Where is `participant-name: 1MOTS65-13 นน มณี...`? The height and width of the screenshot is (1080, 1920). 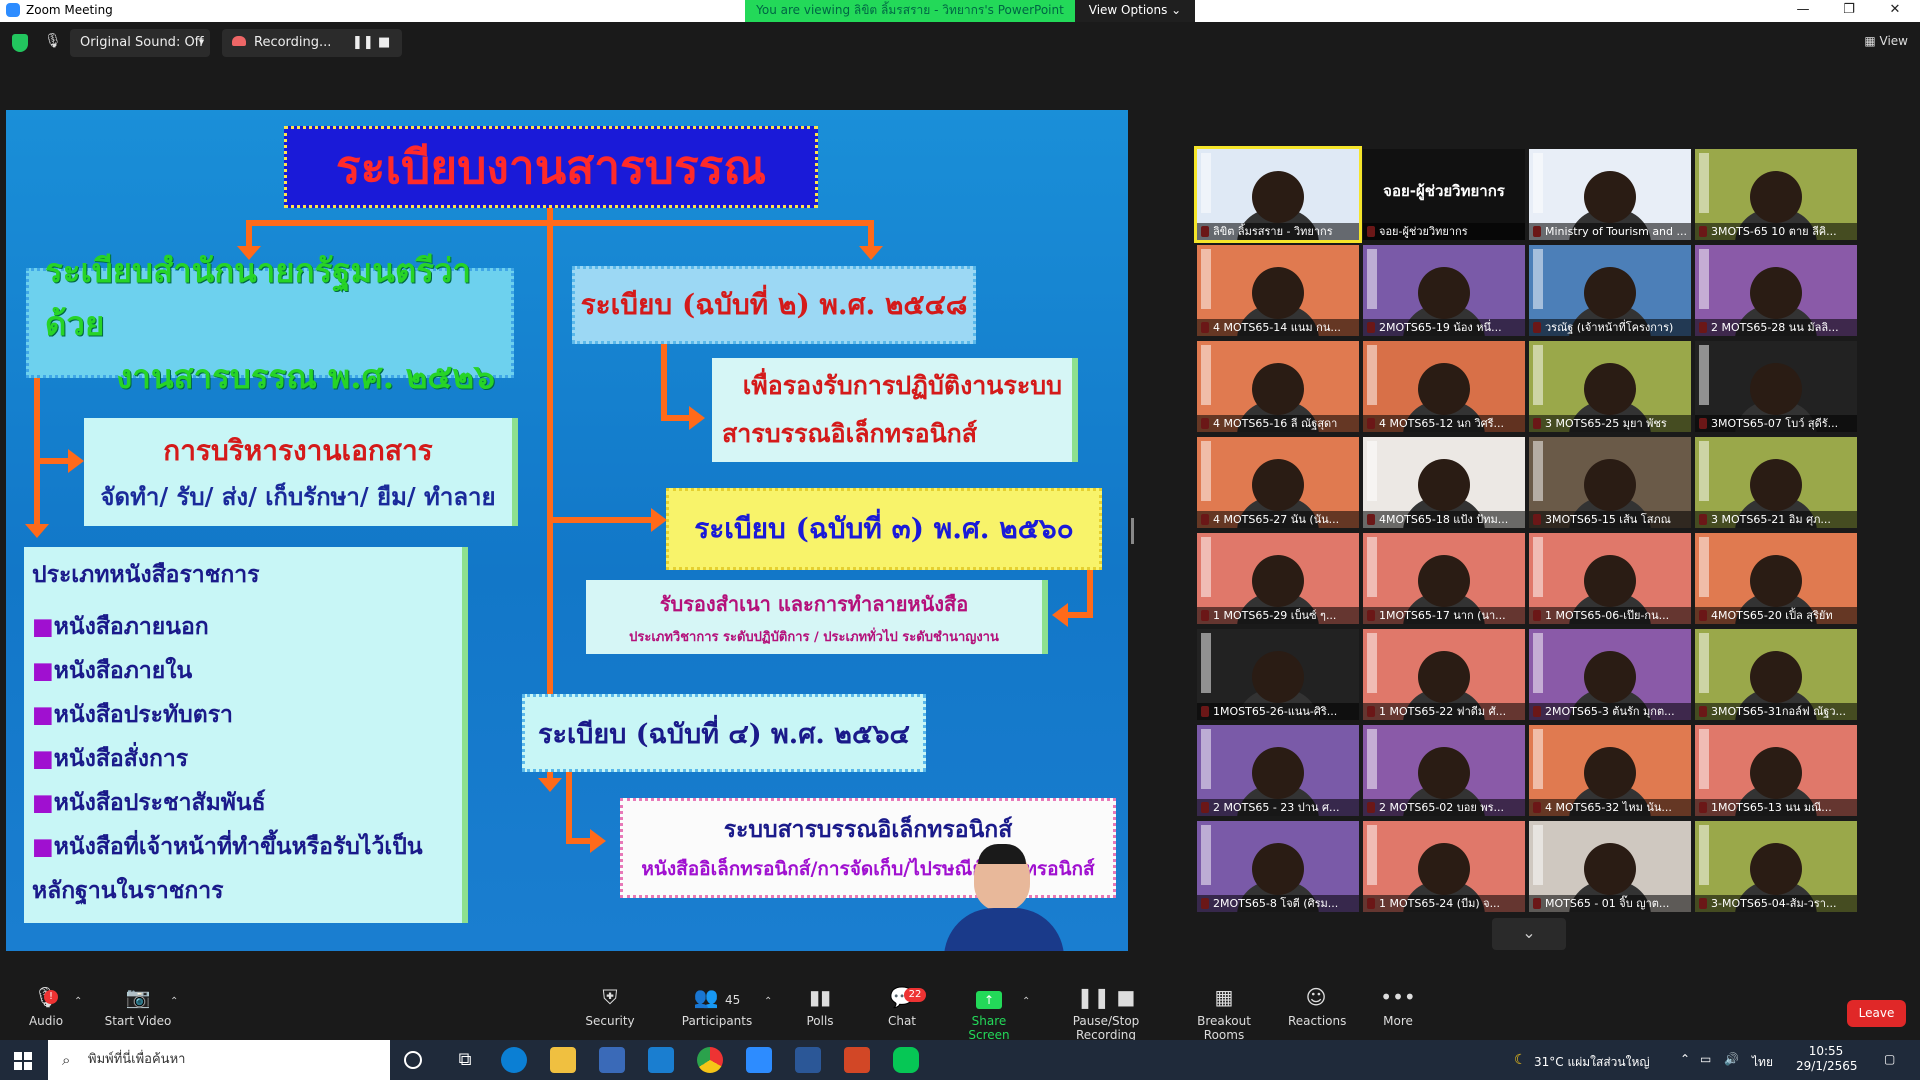
participant-name: 1MOTS65-13 นน มณี... is located at coordinates (1776, 807).